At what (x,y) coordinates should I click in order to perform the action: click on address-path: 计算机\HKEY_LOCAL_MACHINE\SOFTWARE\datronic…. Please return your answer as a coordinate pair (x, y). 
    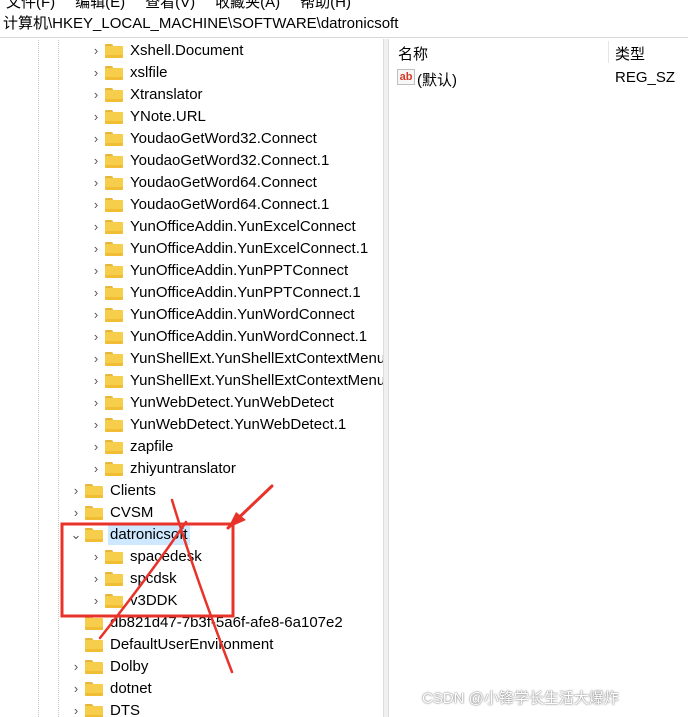
    Looking at the image, I should click on (201, 23).